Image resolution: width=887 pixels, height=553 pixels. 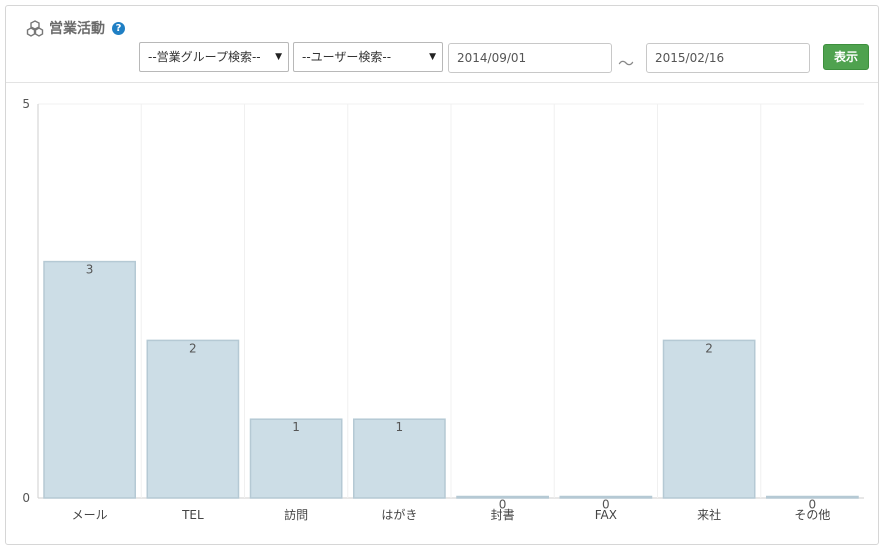 I want to click on help-icon: ?, so click(x=118, y=28).